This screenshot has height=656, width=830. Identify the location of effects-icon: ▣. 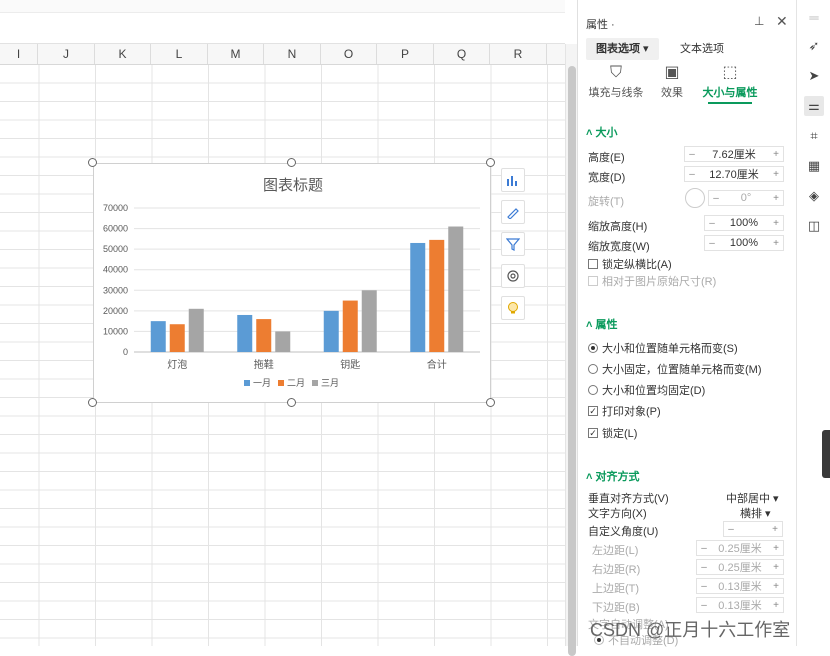
(672, 72).